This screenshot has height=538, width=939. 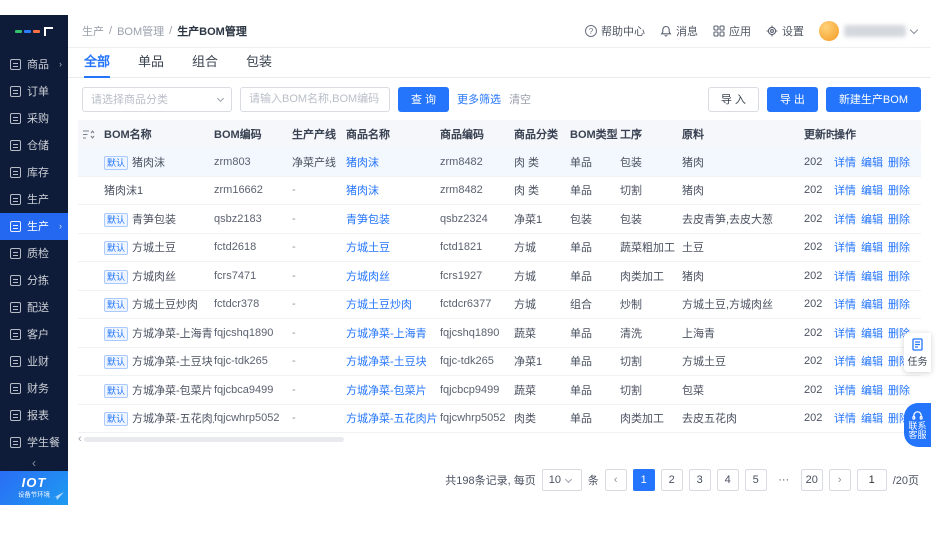 What do you see at coordinates (733, 99) in the screenshot?
I see `import-button: 导 入` at bounding box center [733, 99].